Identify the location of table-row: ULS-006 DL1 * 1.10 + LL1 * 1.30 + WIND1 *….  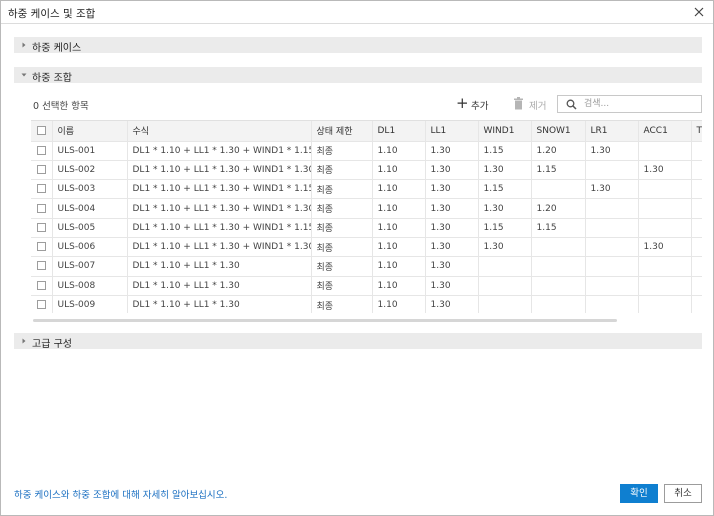
(366, 247).